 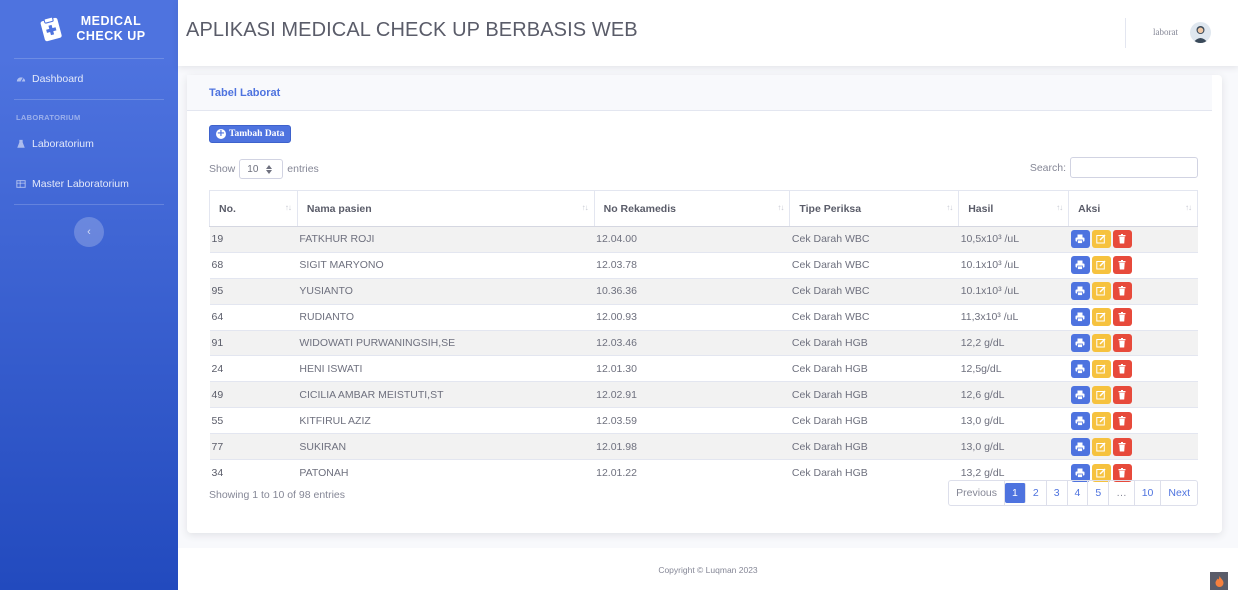 I want to click on avatar, so click(x=1200, y=32).